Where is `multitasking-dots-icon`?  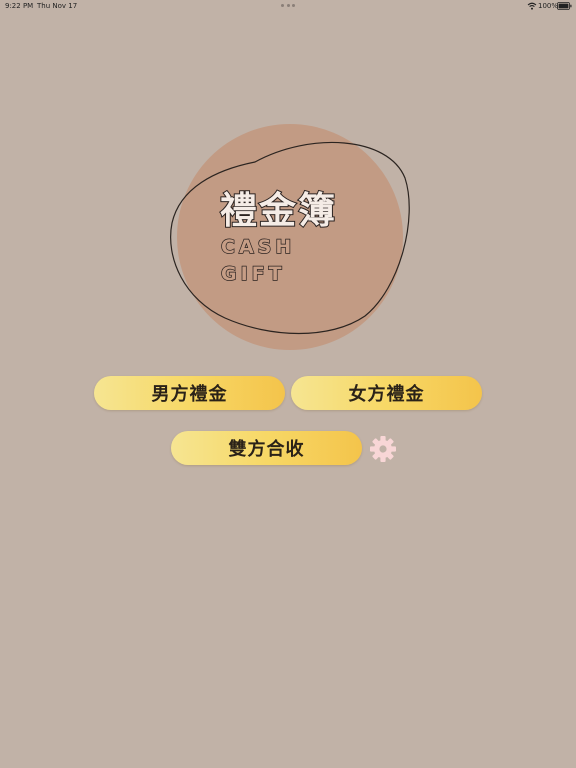 multitasking-dots-icon is located at coordinates (288, 6).